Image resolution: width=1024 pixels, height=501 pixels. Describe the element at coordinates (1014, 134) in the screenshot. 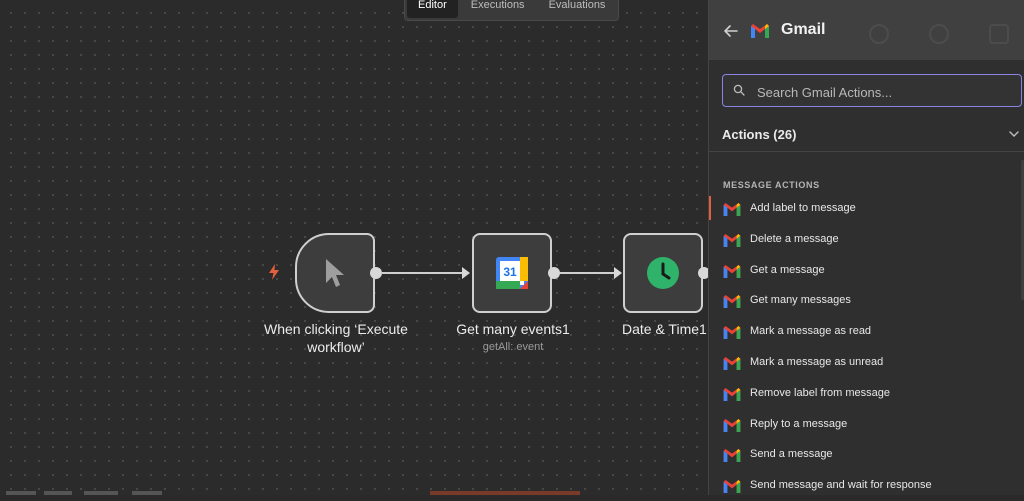

I see `chevron-down-icon` at that location.